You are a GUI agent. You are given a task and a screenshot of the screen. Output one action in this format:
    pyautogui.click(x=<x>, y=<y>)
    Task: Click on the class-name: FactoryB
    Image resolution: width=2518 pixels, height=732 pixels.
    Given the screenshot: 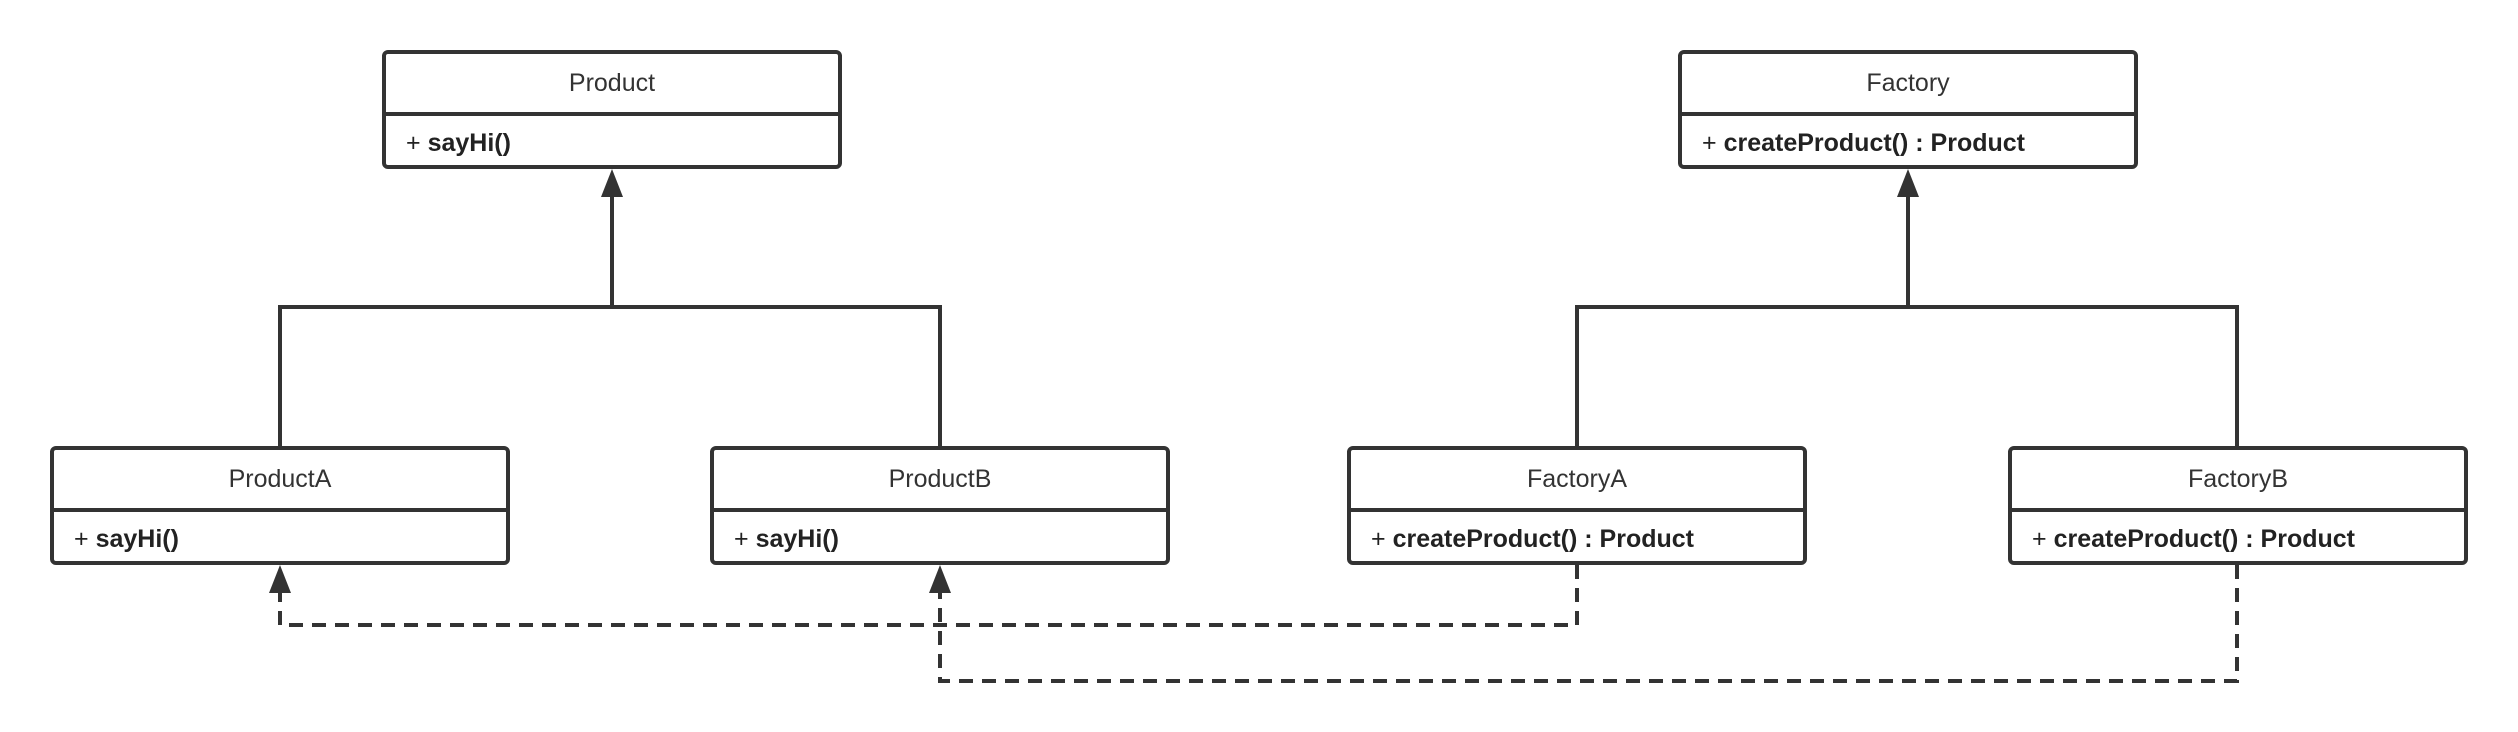 What is the action you would take?
    pyautogui.click(x=2238, y=481)
    